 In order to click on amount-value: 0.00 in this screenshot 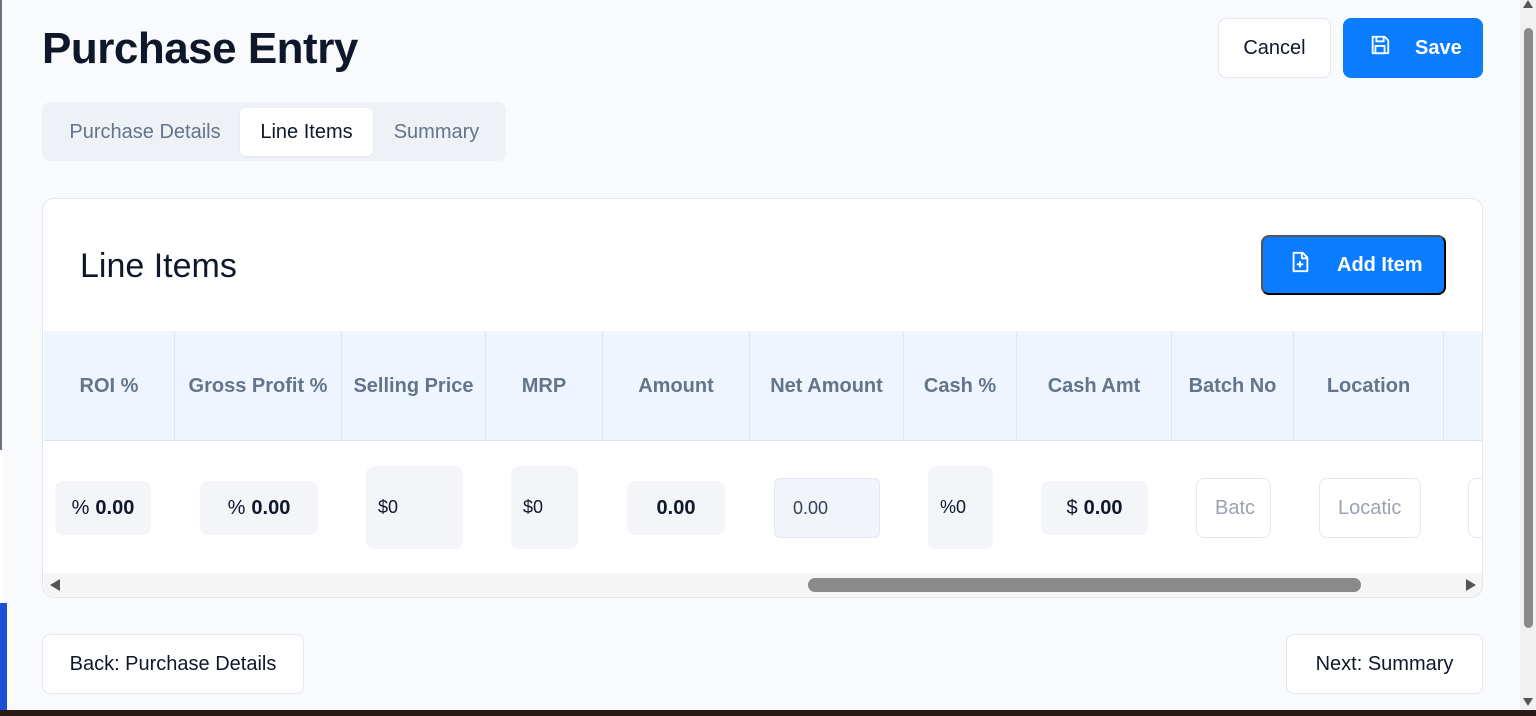, I will do `click(676, 507)`.